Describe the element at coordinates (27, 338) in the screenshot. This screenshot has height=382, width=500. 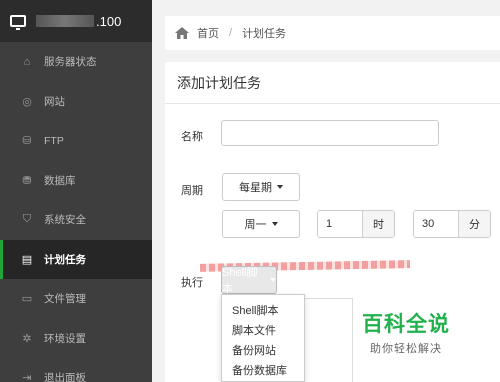
I see `gear-icon: ✲` at that location.